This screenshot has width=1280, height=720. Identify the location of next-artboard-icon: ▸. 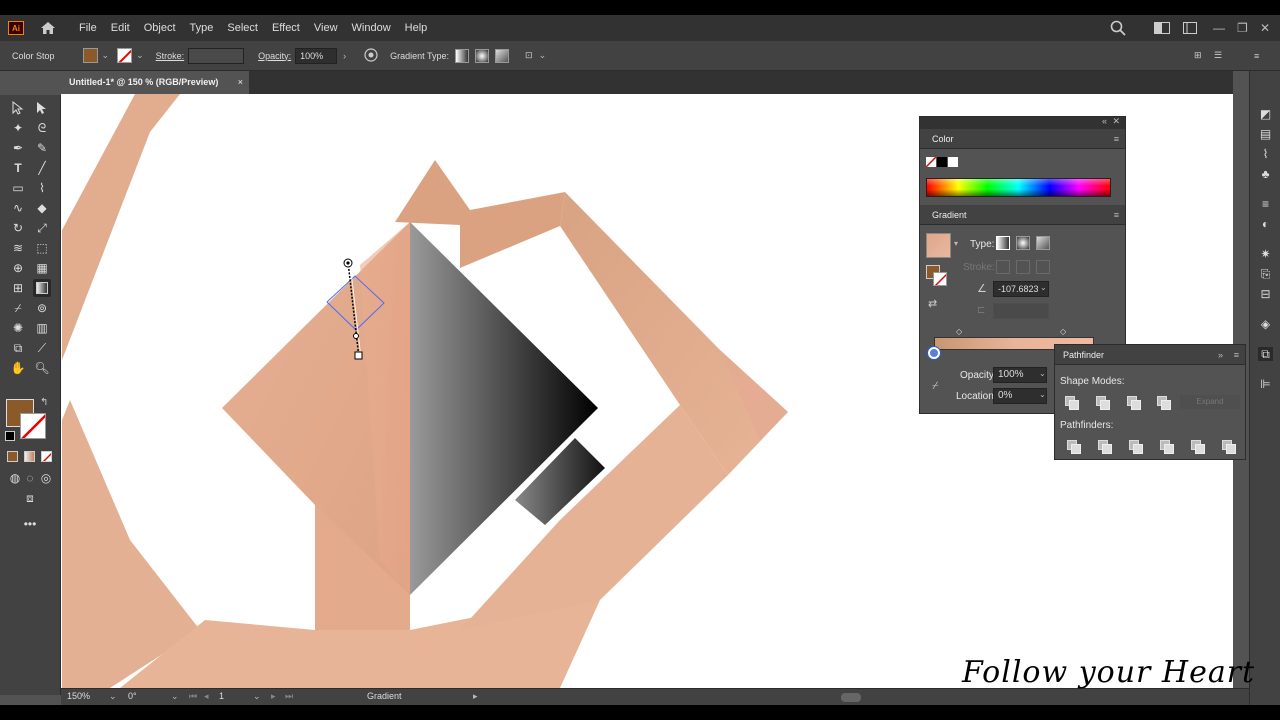
(273, 696).